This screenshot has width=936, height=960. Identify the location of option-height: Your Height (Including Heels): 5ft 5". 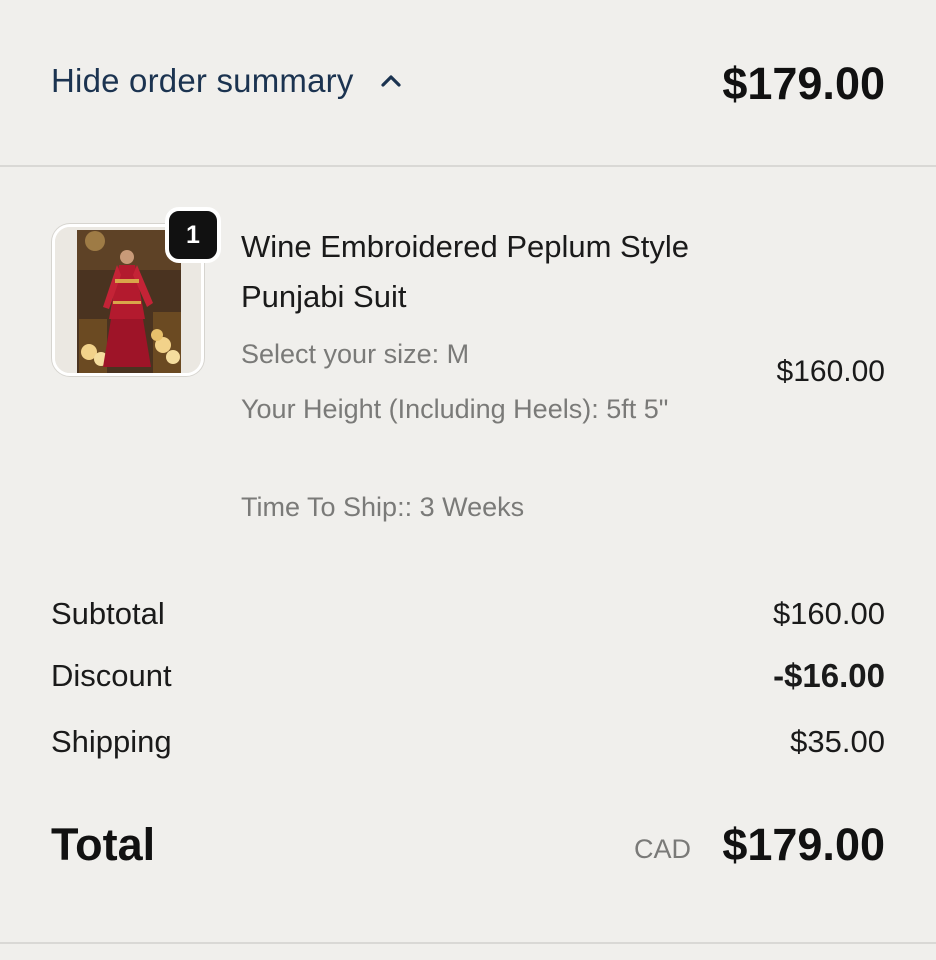
(455, 409).